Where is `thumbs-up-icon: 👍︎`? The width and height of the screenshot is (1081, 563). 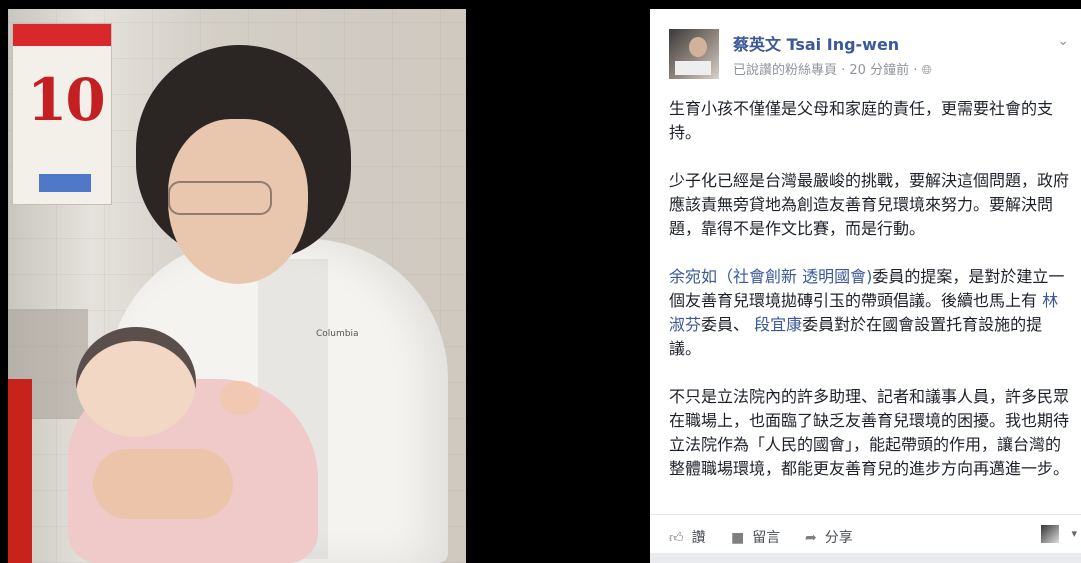 thumbs-up-icon: 👍︎ is located at coordinates (676, 538).